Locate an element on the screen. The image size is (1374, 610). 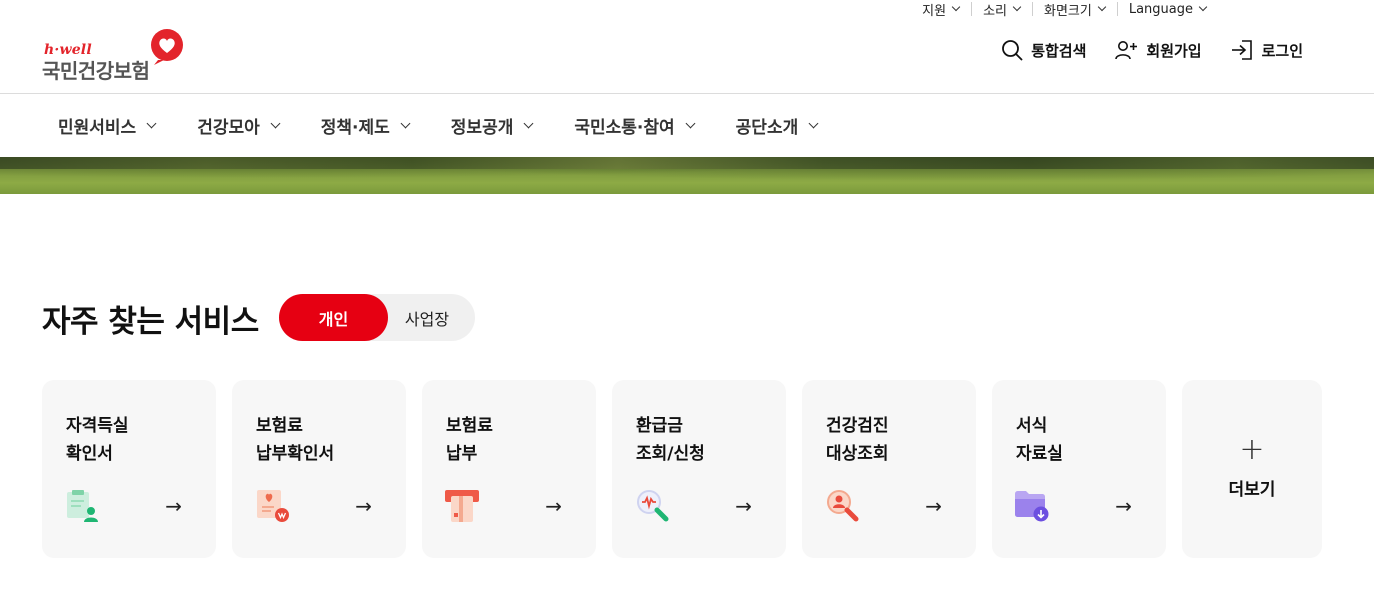
toggle-business-button: 사업장 is located at coordinates (427, 317).